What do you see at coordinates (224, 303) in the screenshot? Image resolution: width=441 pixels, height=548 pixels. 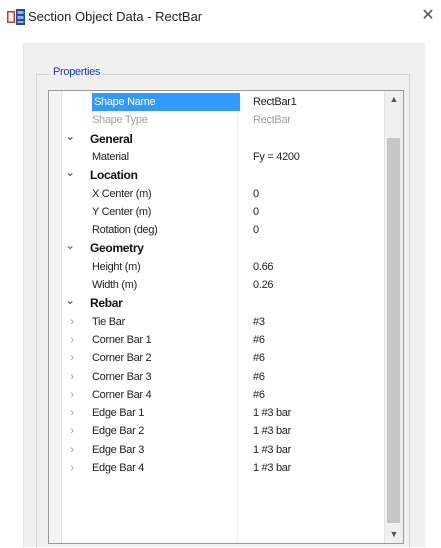 I see `category-rebar: ⌄ Rebar` at bounding box center [224, 303].